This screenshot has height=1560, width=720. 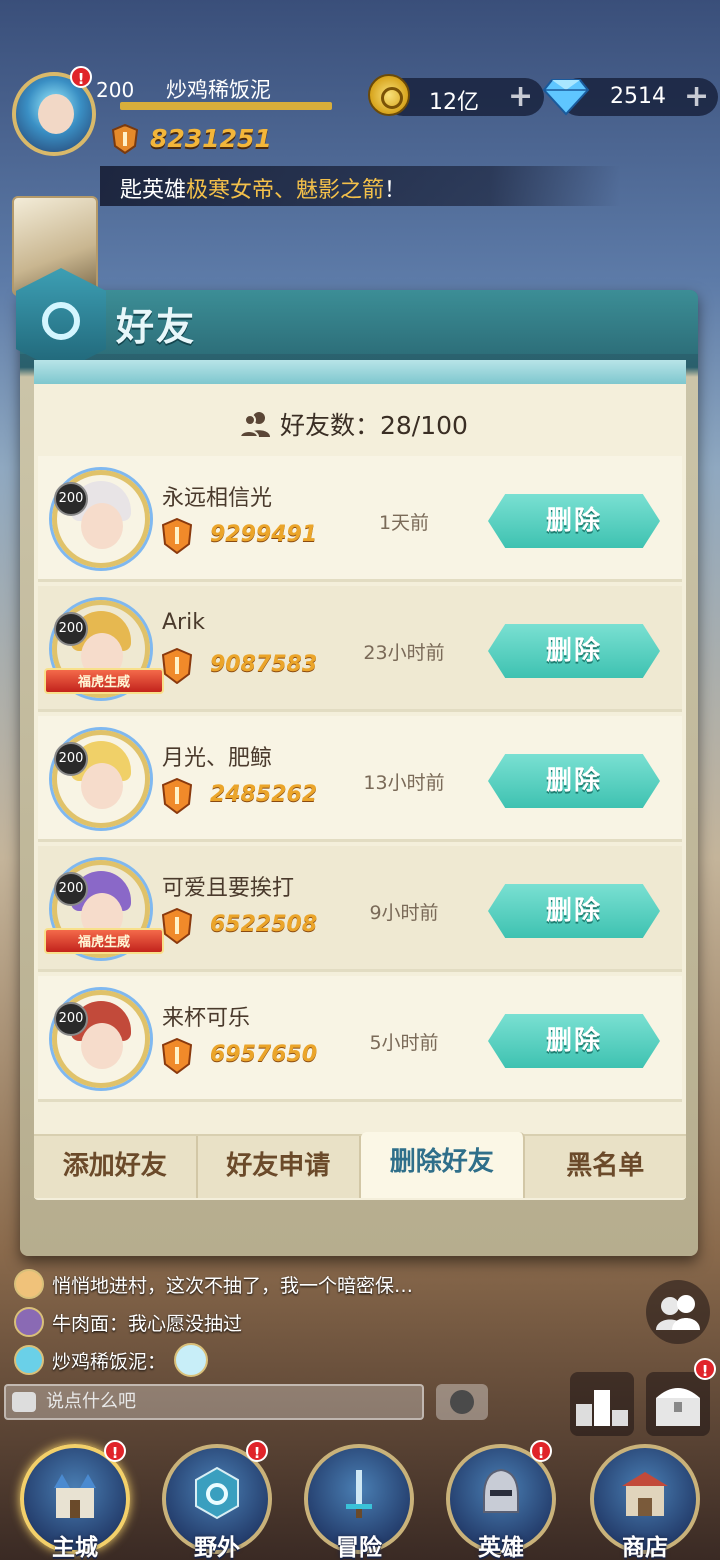 I want to click on ranking-button, so click(x=602, y=1404).